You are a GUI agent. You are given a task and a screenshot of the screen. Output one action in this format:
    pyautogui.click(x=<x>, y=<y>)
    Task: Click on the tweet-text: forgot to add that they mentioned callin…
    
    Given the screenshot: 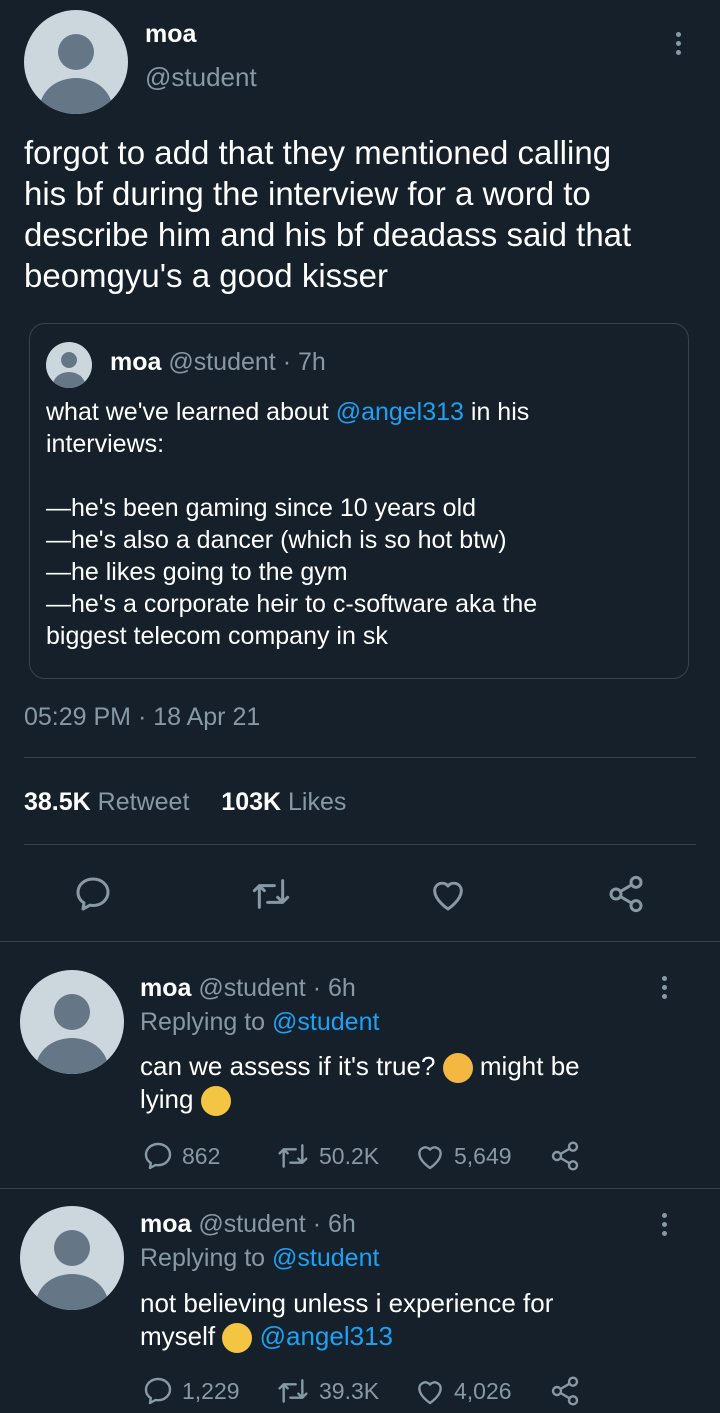 What is the action you would take?
    pyautogui.click(x=328, y=214)
    